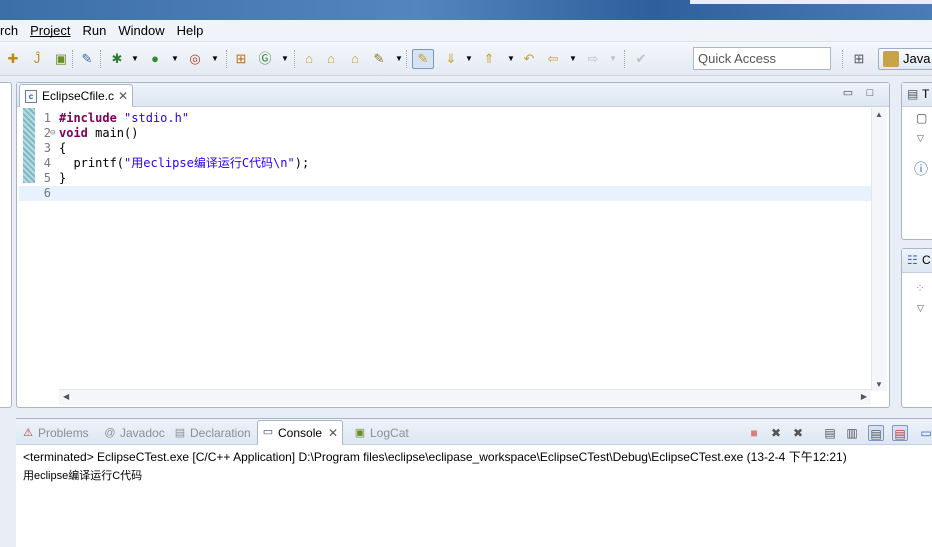 Image resolution: width=932 pixels, height=547 pixels. I want to click on task-list-icon: ▤, so click(913, 94).